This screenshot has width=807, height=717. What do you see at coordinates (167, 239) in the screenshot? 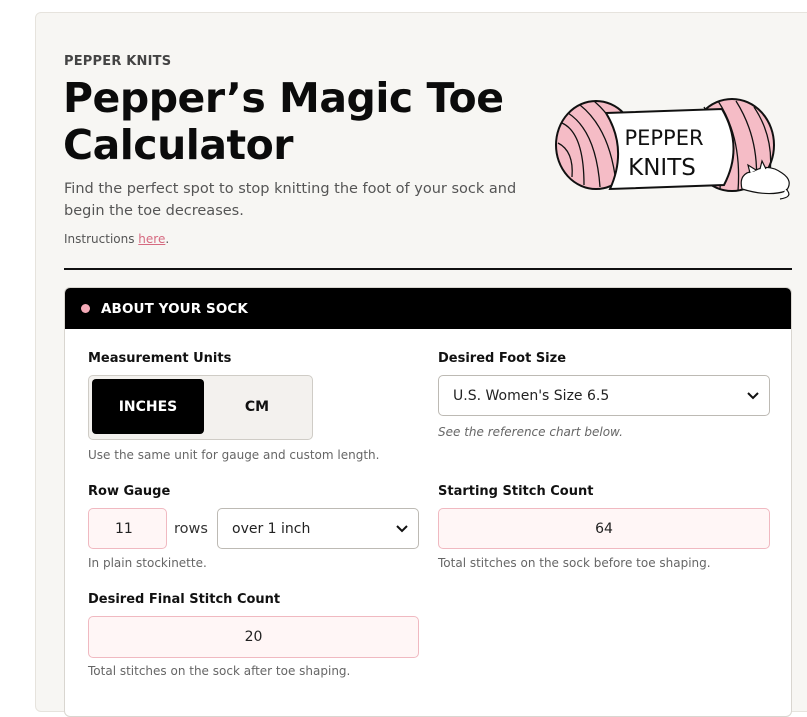
I see `instructions-suffix: .` at bounding box center [167, 239].